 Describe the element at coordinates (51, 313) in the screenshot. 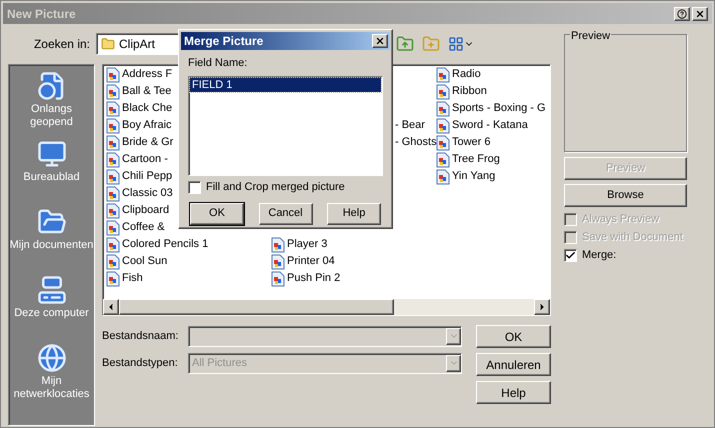

I see `places-label: Deze computer` at that location.